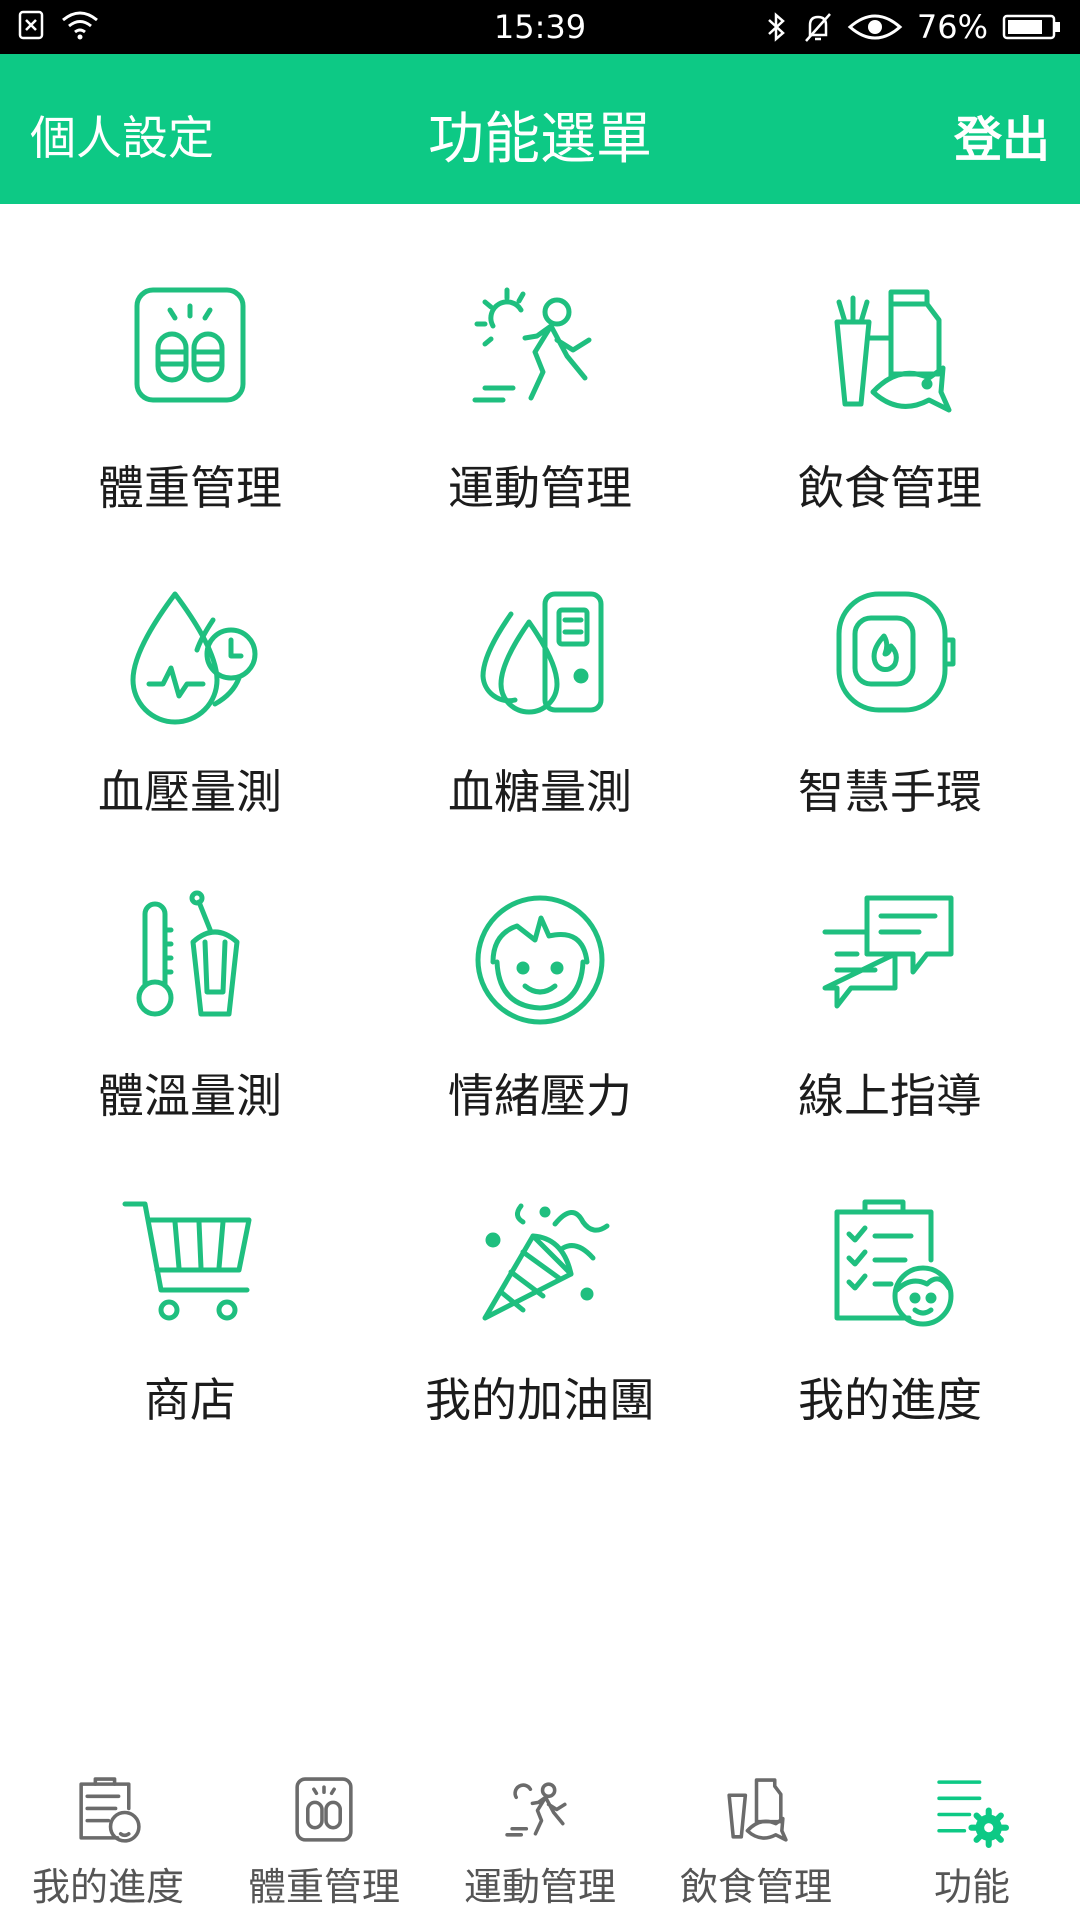 The height and width of the screenshot is (1920, 1080). I want to click on app-header: 個人設定 功能選單 登出, so click(540, 129).